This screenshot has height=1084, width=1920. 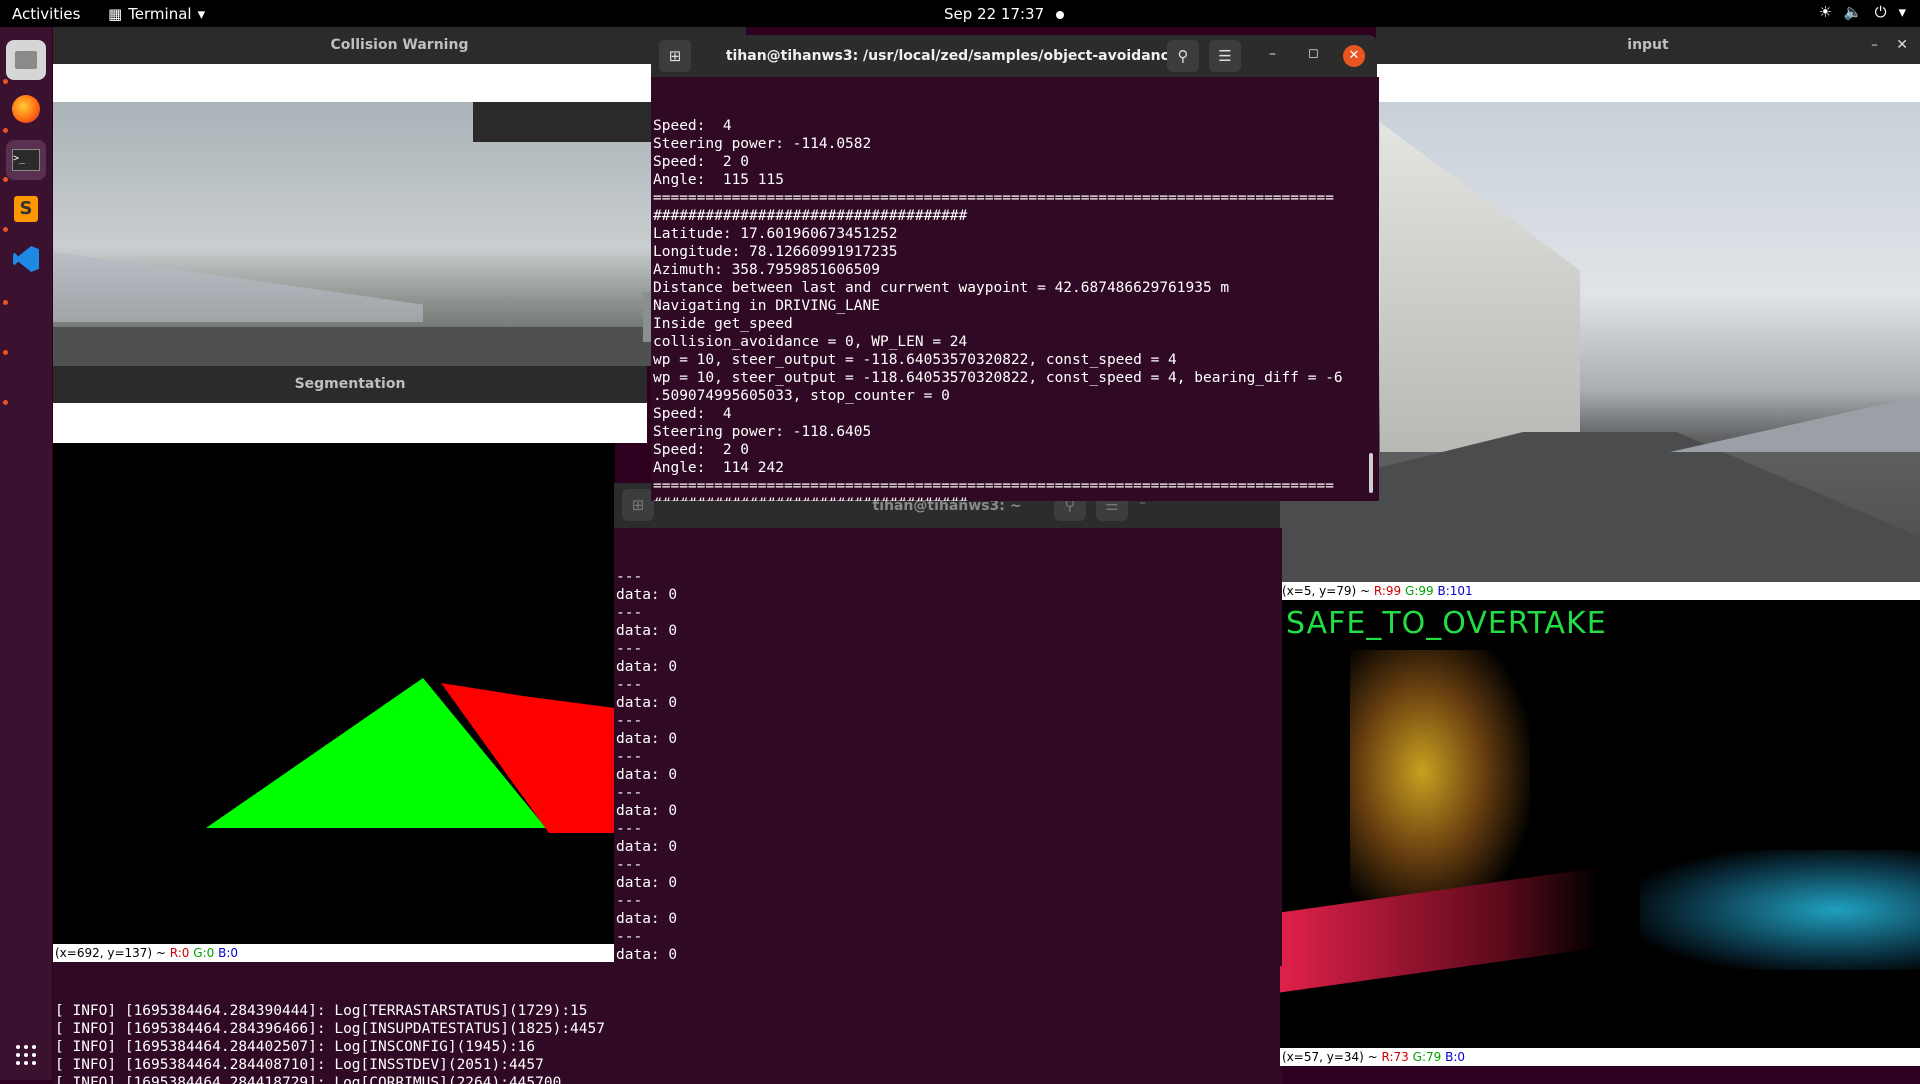 I want to click on app-menu: ▦ Terminal ▾, so click(x=156, y=14).